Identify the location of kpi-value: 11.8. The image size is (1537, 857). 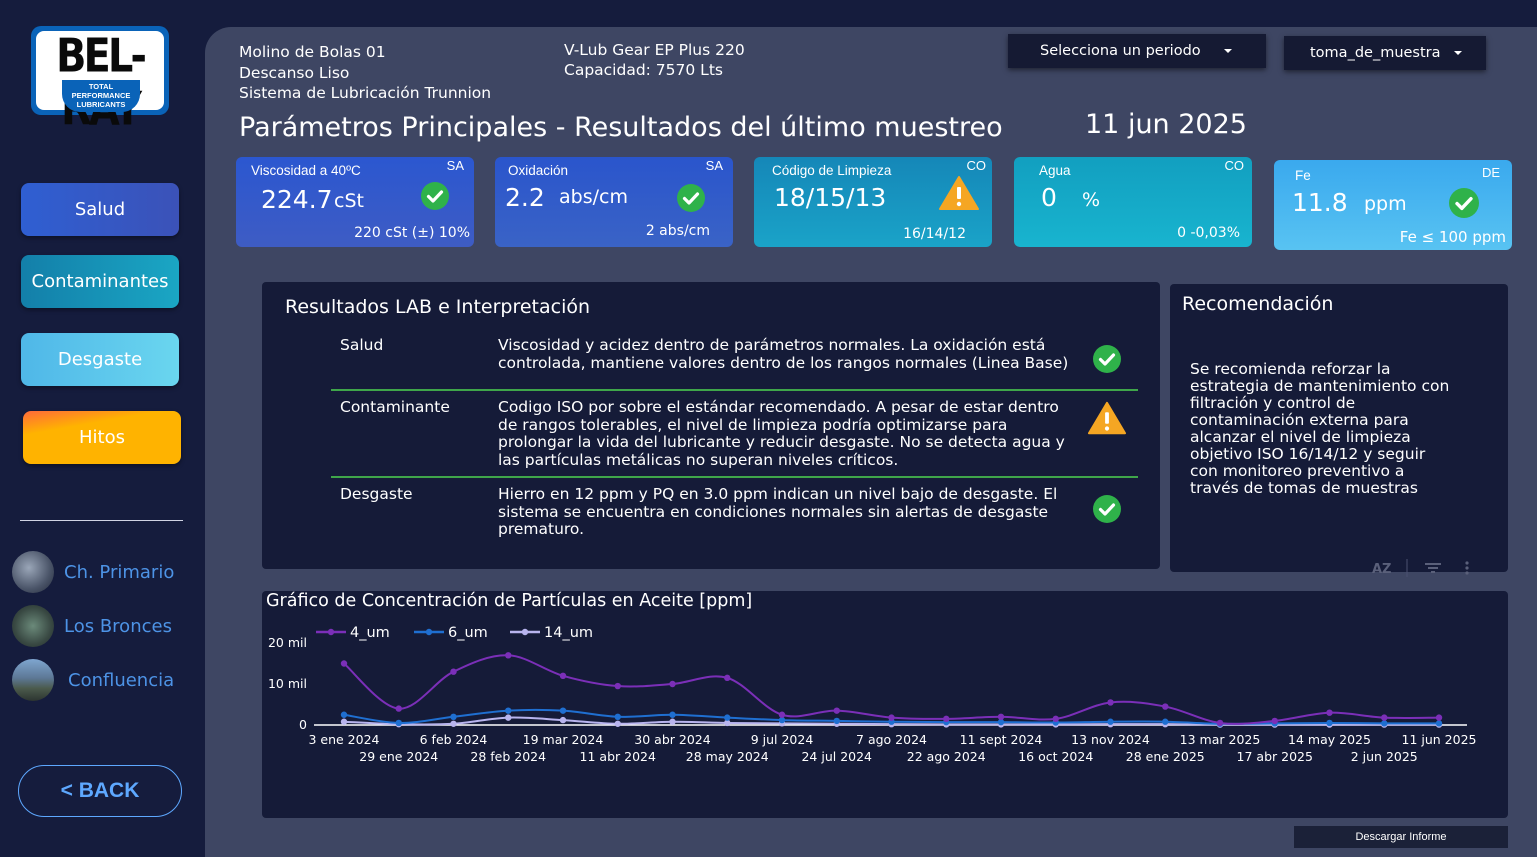
(1320, 202).